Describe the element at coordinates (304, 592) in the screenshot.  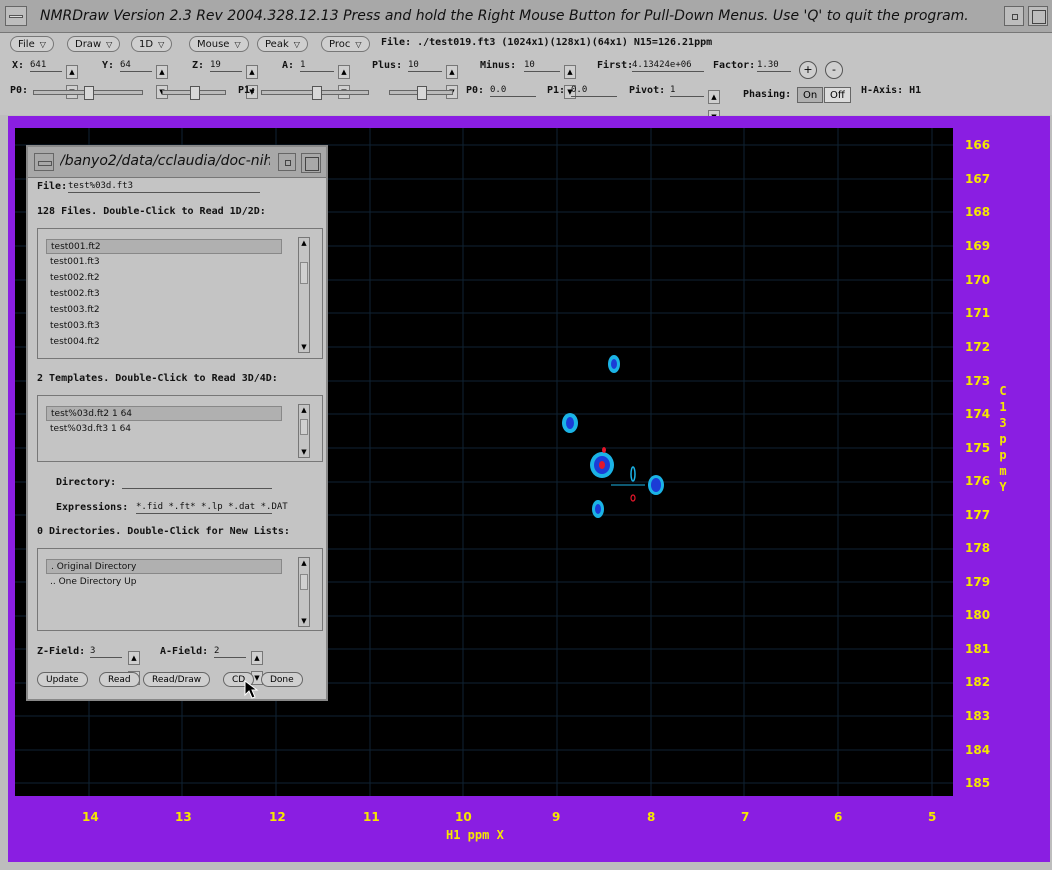
I see `directories-scrollbar: ▲ ▼` at that location.